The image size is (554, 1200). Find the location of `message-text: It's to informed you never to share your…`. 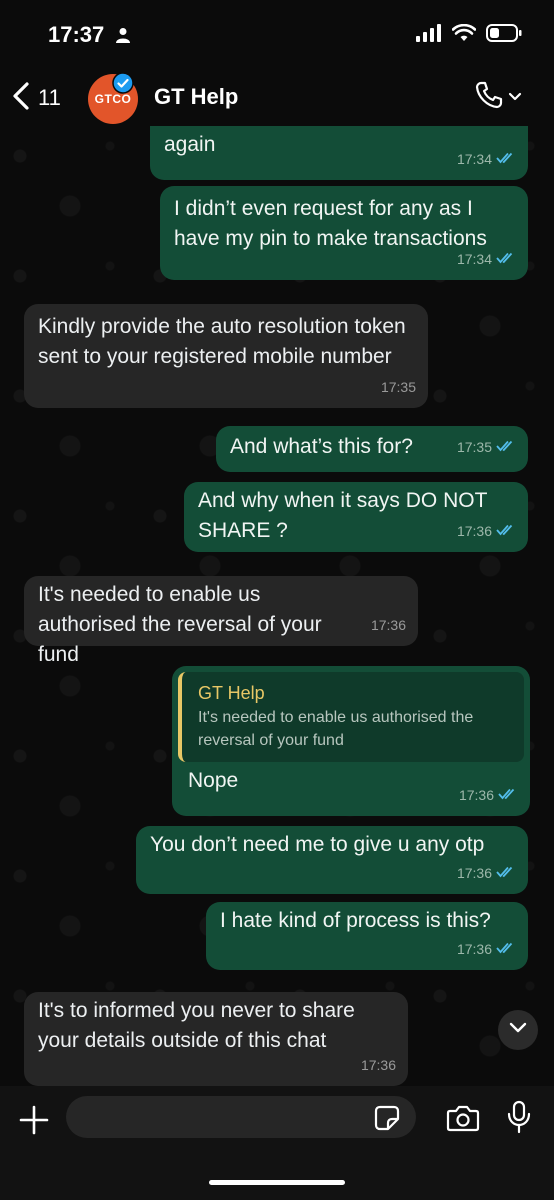

message-text: It's to informed you never to share your… is located at coordinates (196, 1025).